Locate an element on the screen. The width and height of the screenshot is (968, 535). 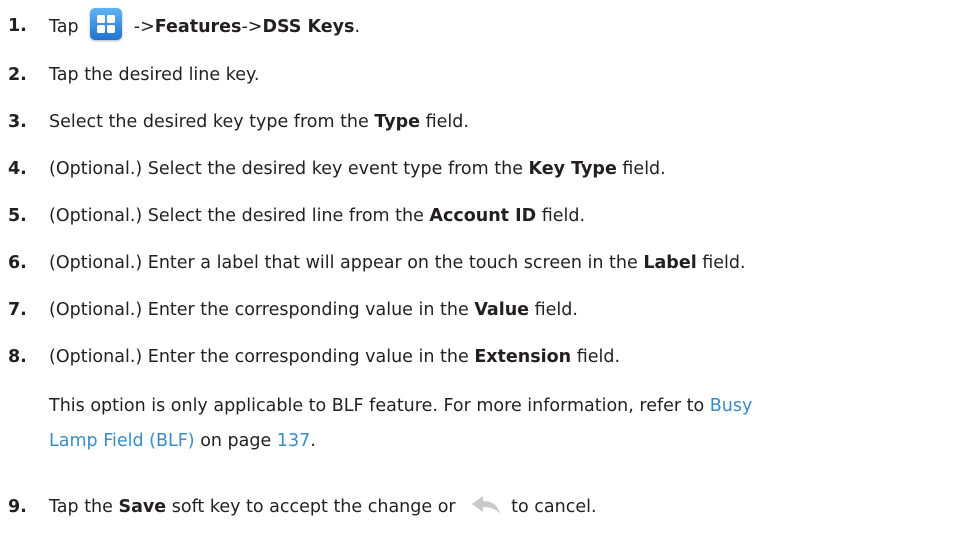
field-name: Value is located at coordinates (502, 310).